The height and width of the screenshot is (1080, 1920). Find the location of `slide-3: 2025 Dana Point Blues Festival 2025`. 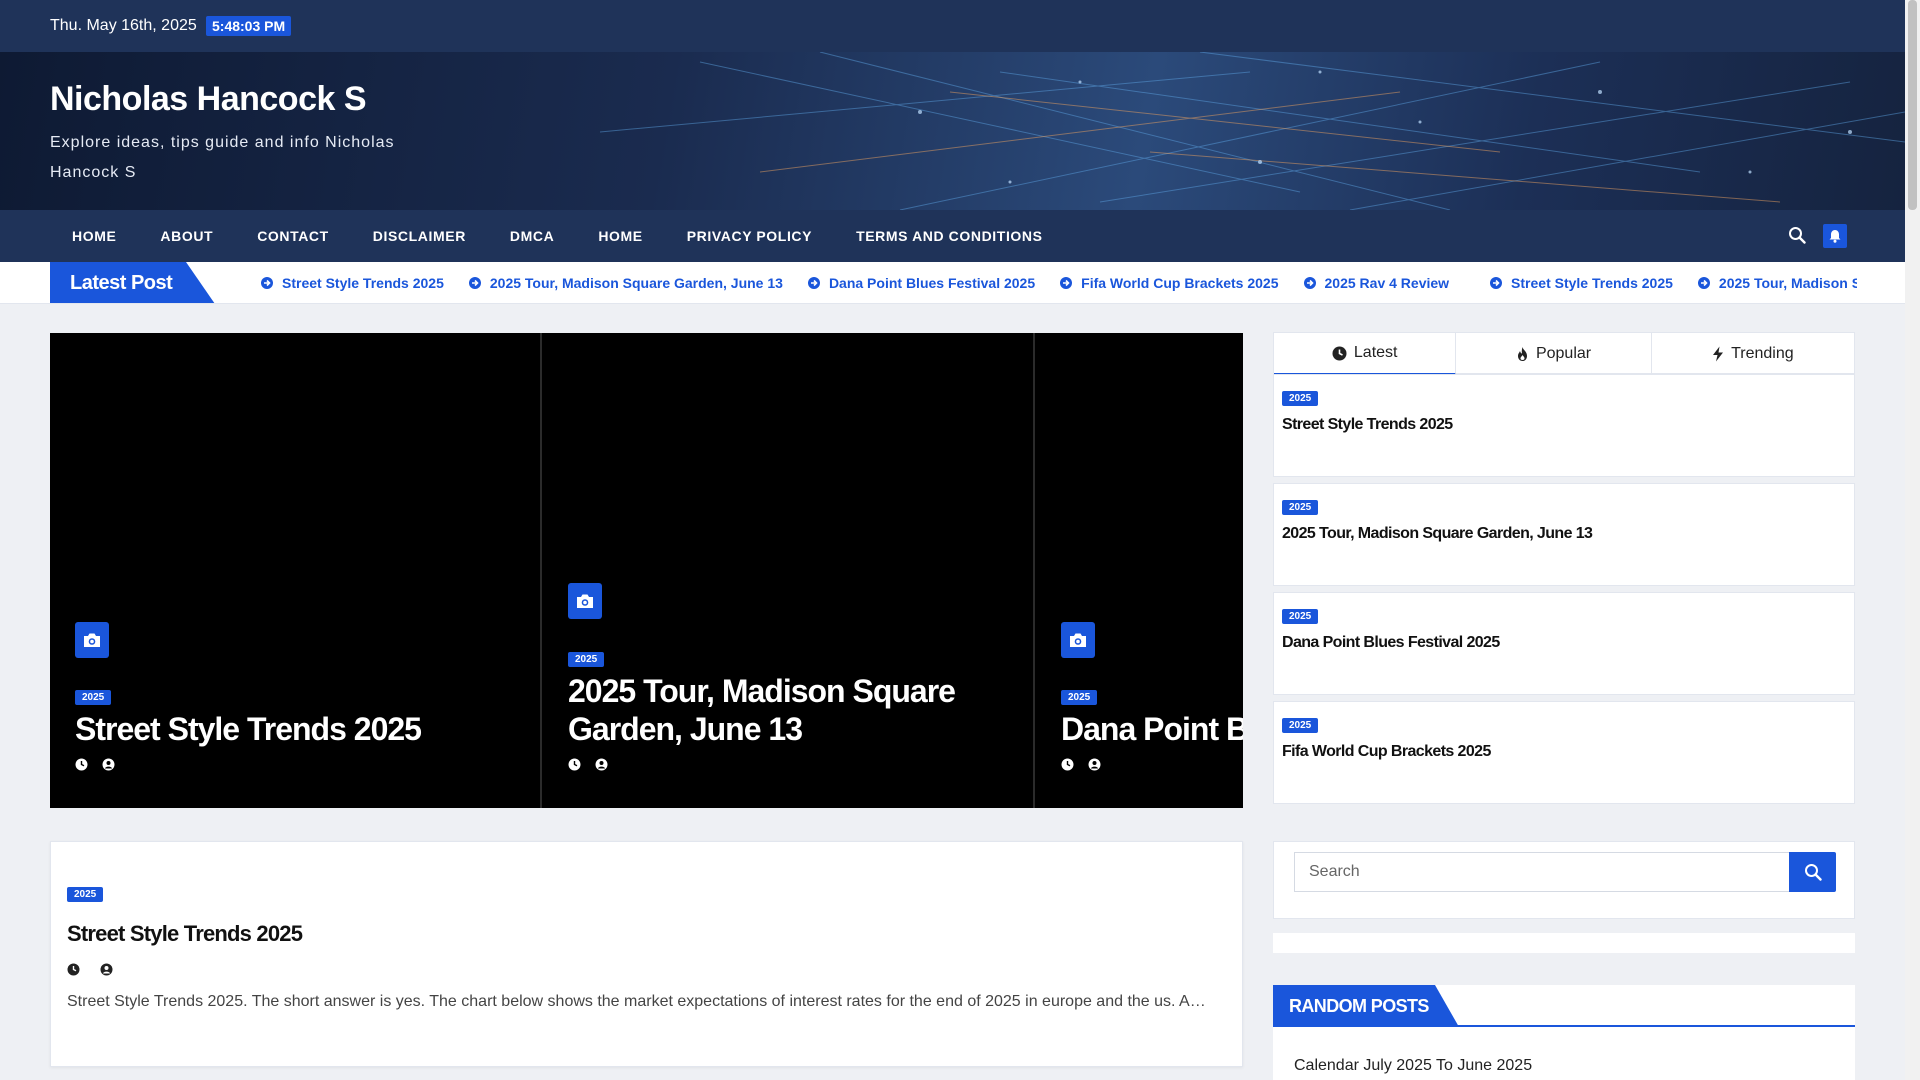

slide-3: 2025 Dana Point Blues Festival 2025 is located at coordinates (1139, 570).